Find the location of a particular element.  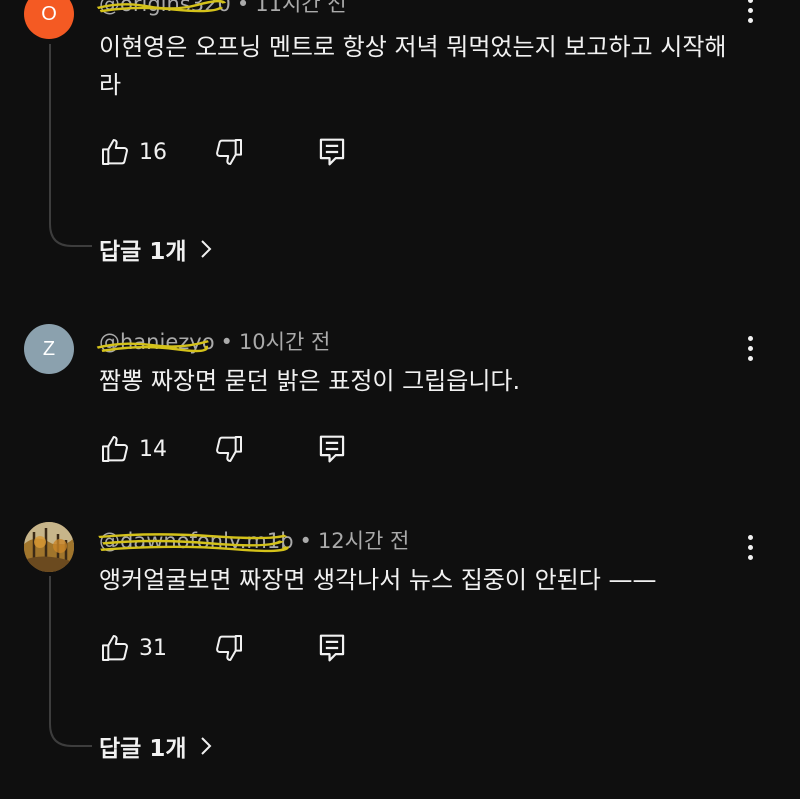

avatar is located at coordinates (49, 547).